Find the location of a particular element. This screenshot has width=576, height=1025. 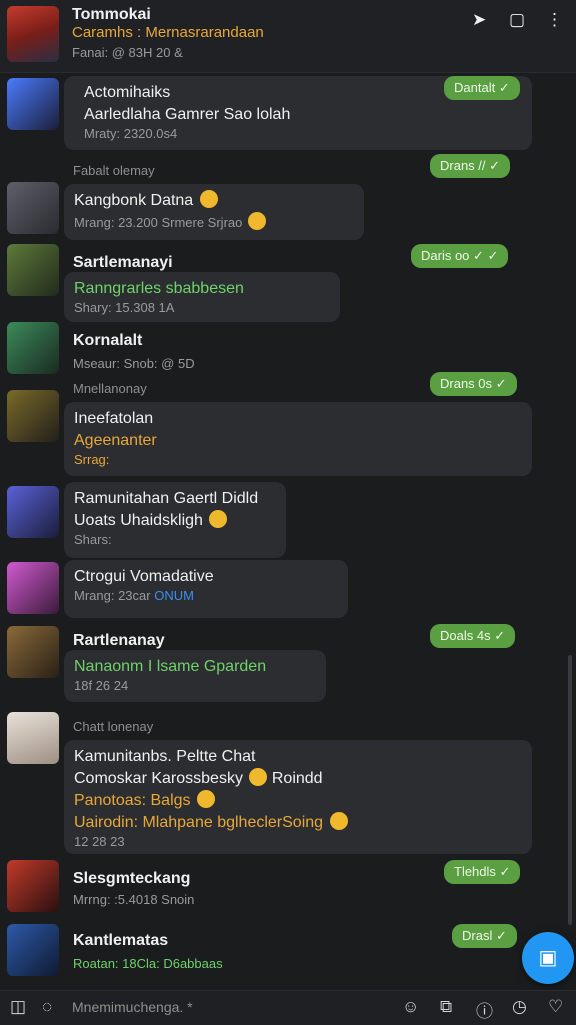

item-meta: Mrang: 23car ONUM is located at coordinates (134, 595).